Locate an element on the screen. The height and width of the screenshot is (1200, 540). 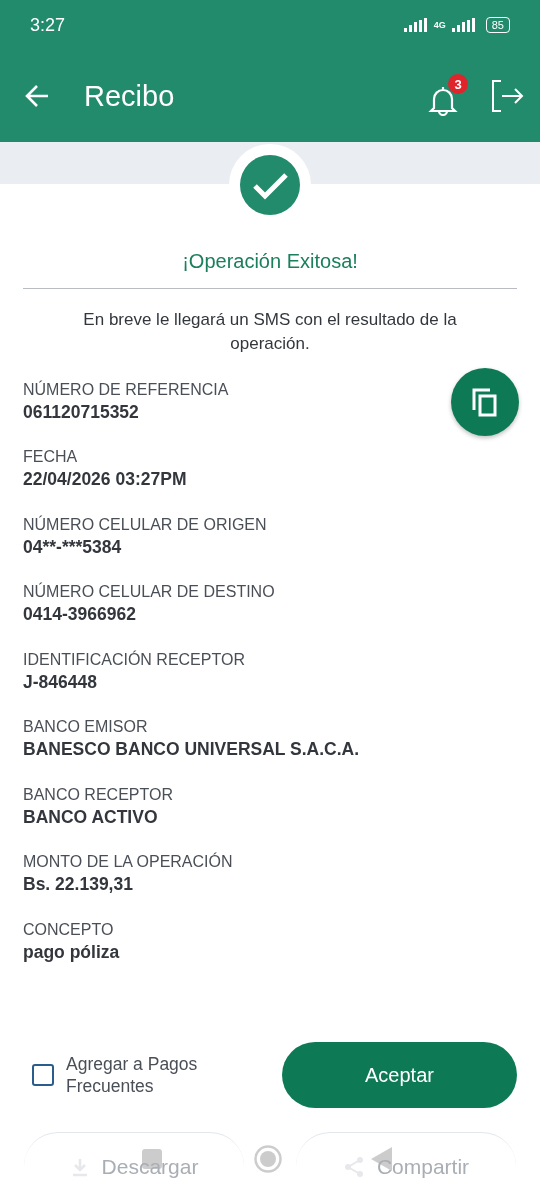
checkbox is located at coordinates (43, 1075).